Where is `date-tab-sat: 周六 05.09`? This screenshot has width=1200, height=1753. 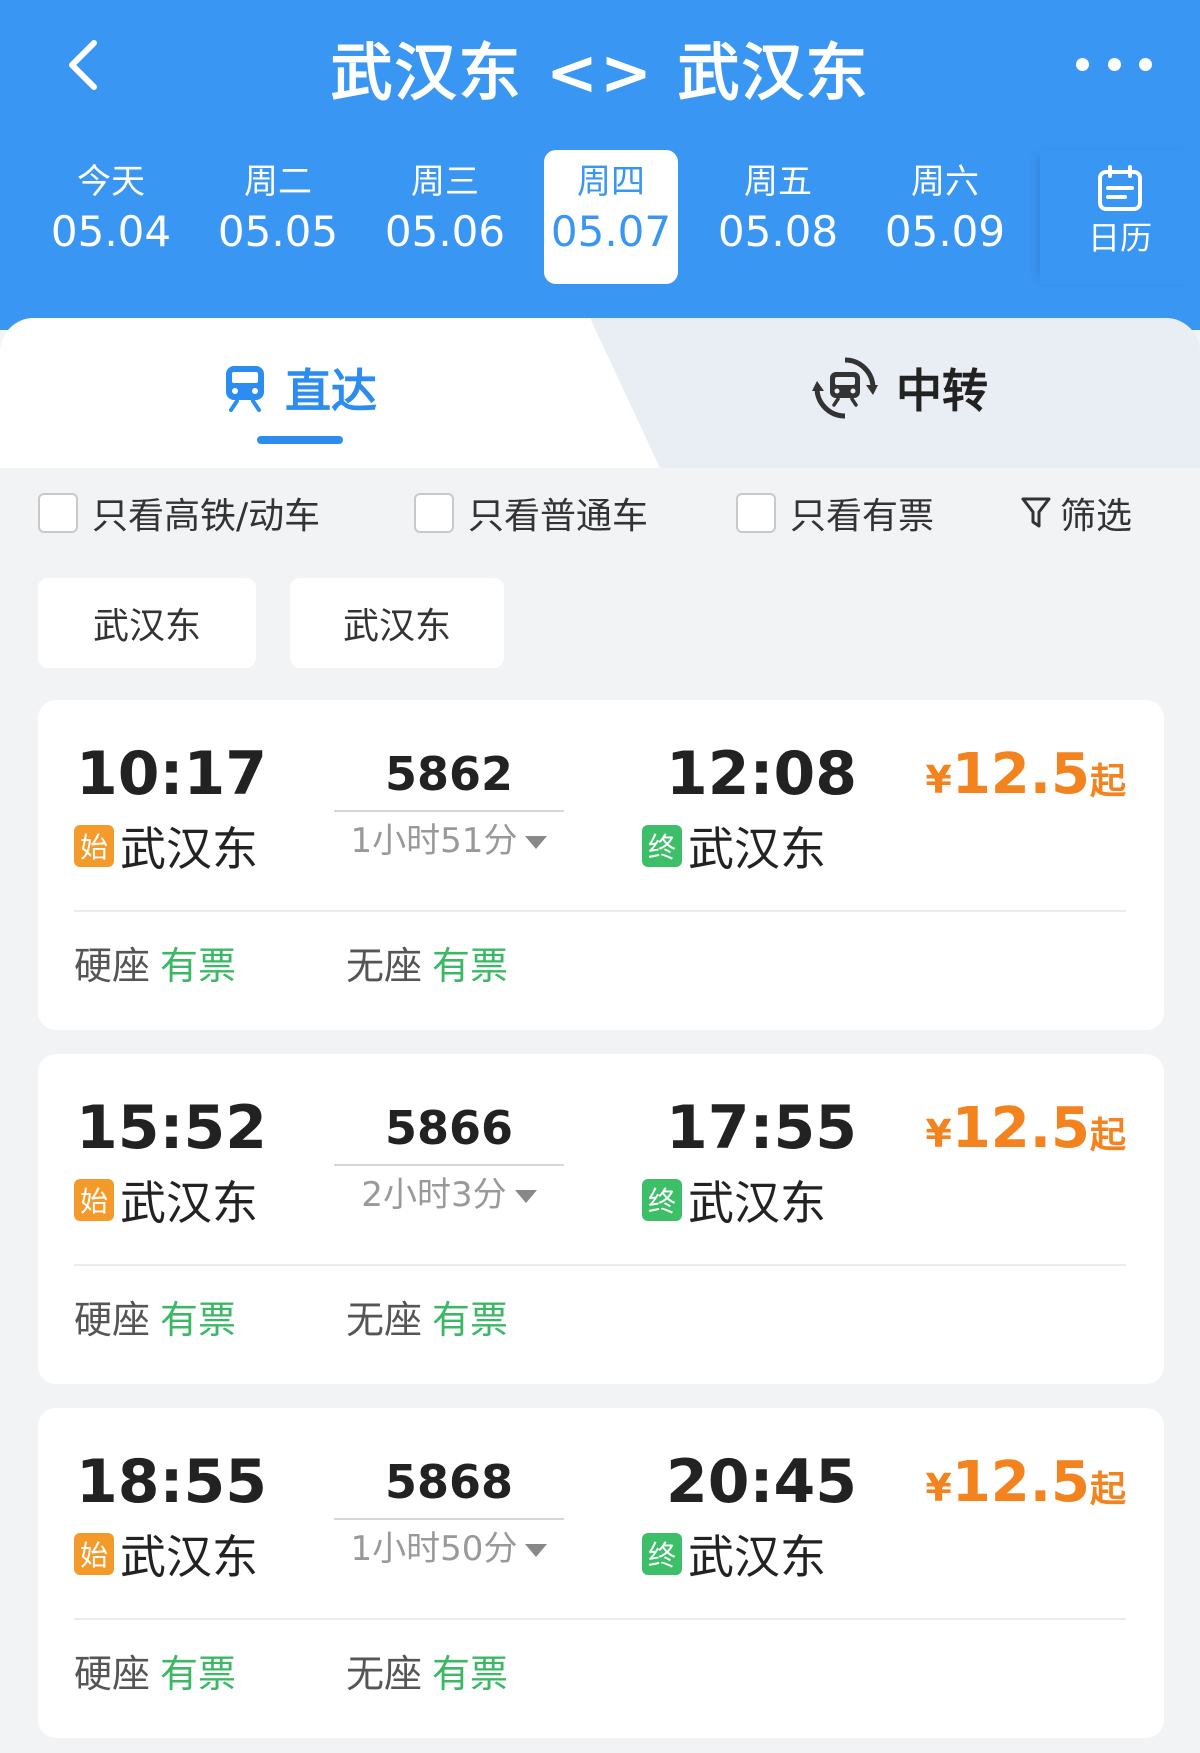 date-tab-sat: 周六 05.09 is located at coordinates (945, 217).